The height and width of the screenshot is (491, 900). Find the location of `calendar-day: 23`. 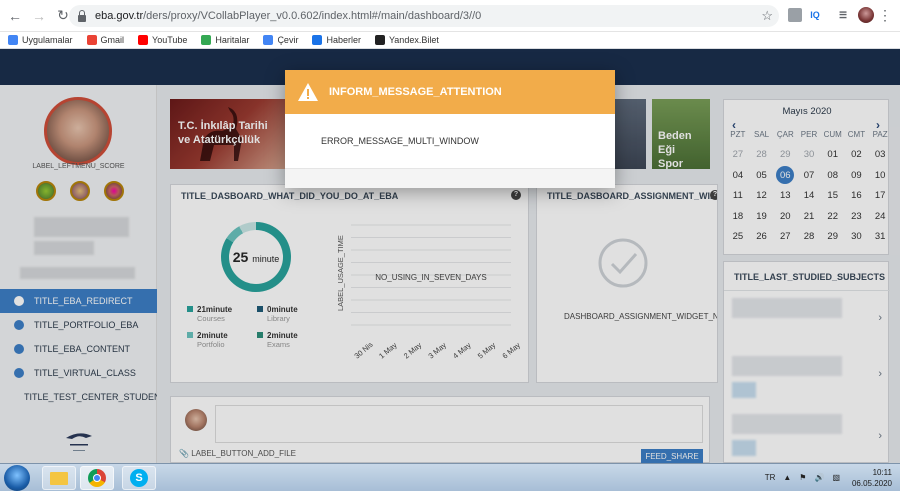

calendar-day: 23 is located at coordinates (857, 216).